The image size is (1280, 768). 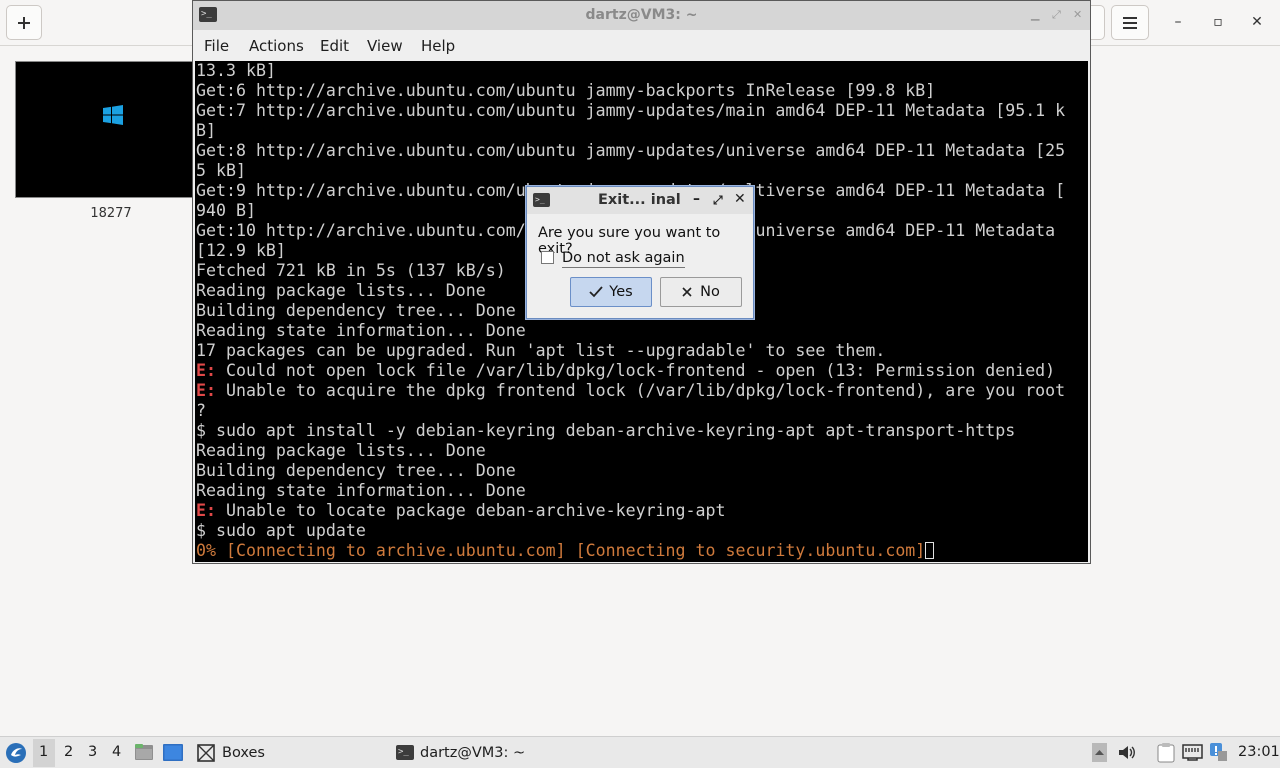 I want to click on boxes-maximize-button: ▫, so click(x=1218, y=22).